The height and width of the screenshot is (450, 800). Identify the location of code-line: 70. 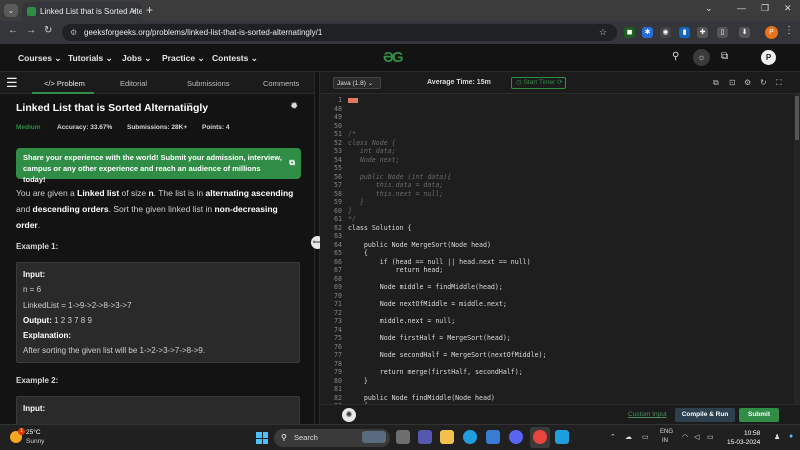
(557, 296).